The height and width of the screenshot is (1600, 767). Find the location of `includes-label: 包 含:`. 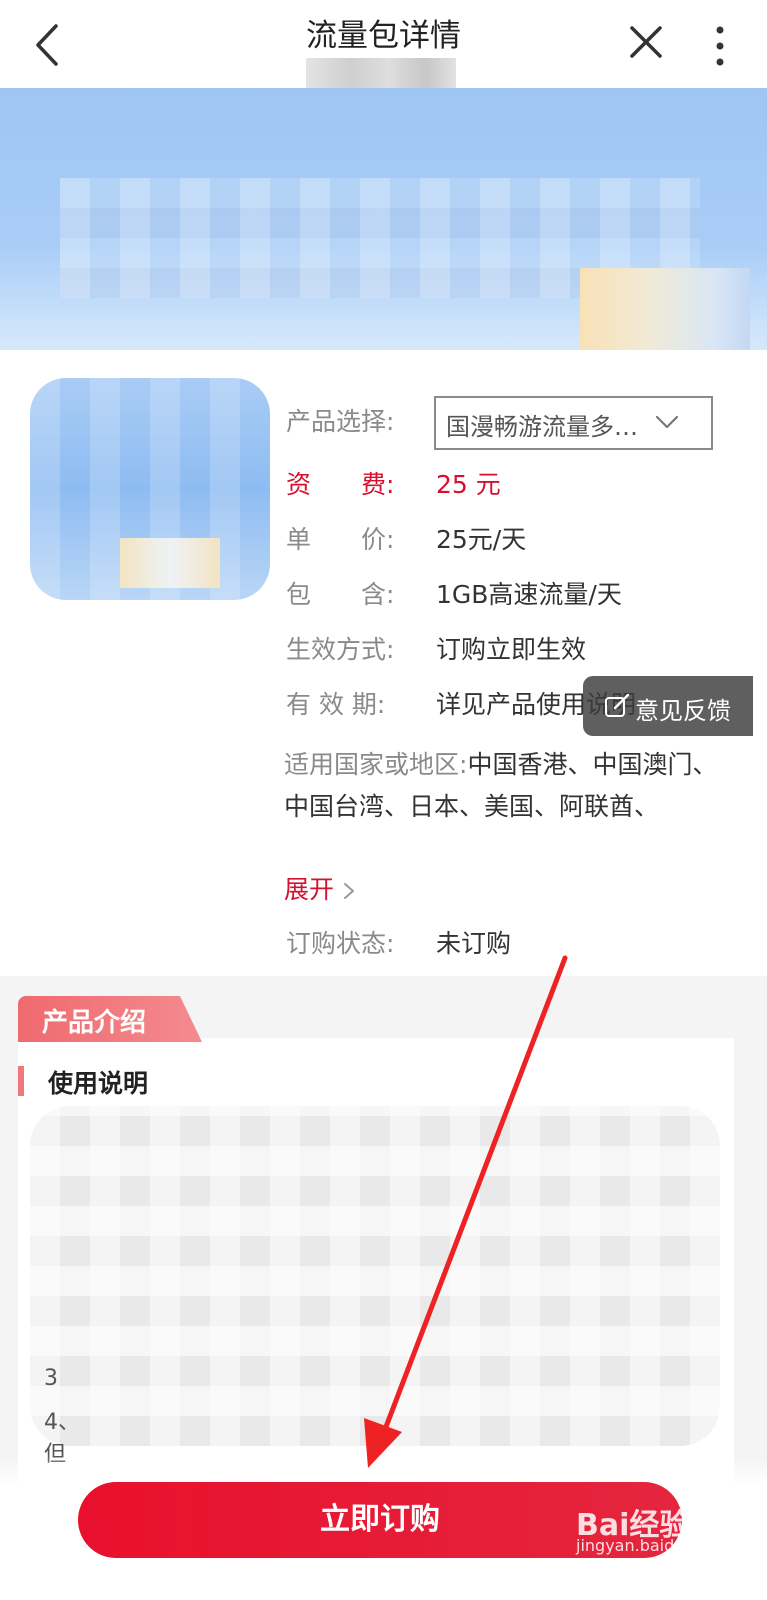

includes-label: 包 含: is located at coordinates (340, 594).